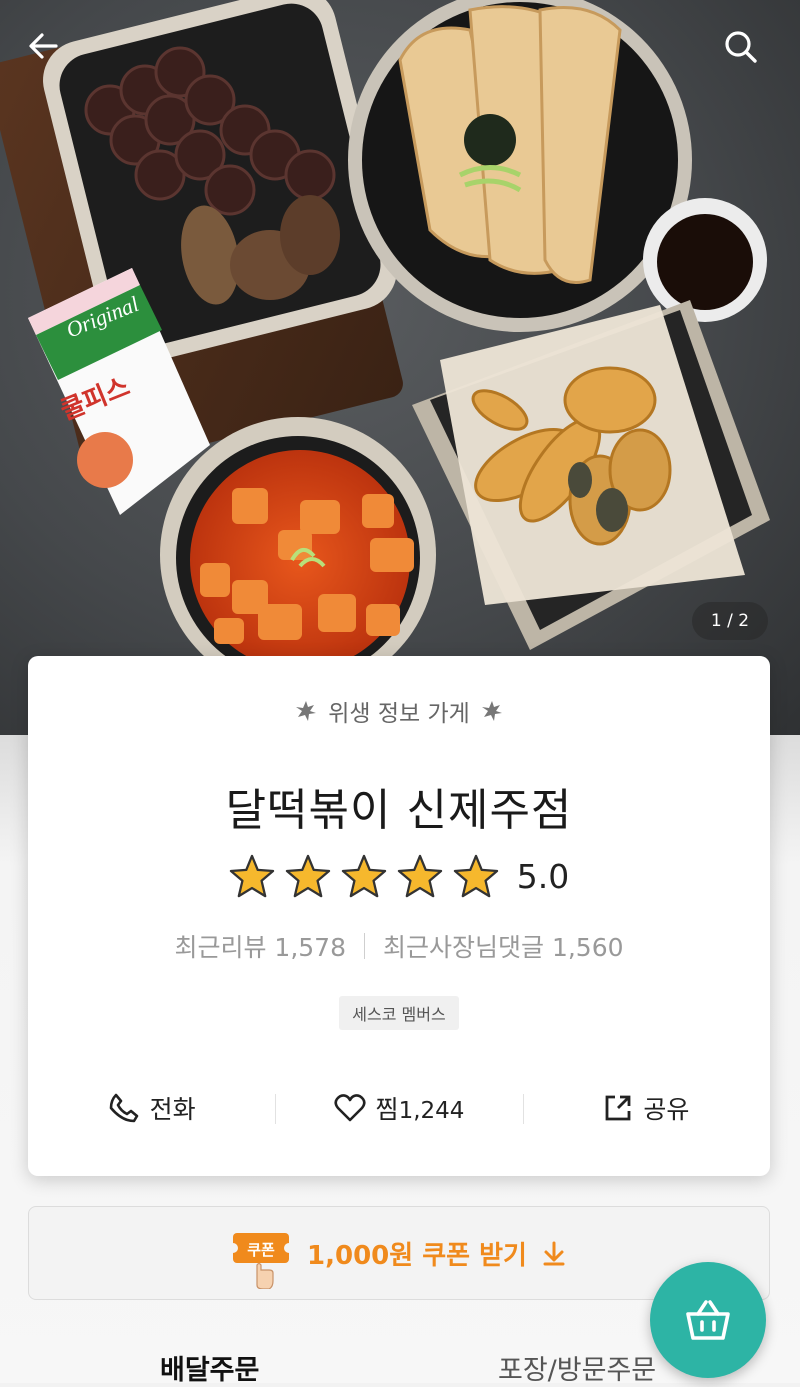 The image size is (800, 1387). Describe the element at coordinates (730, 621) in the screenshot. I see `photo-page-indicator: 1 / 2` at that location.